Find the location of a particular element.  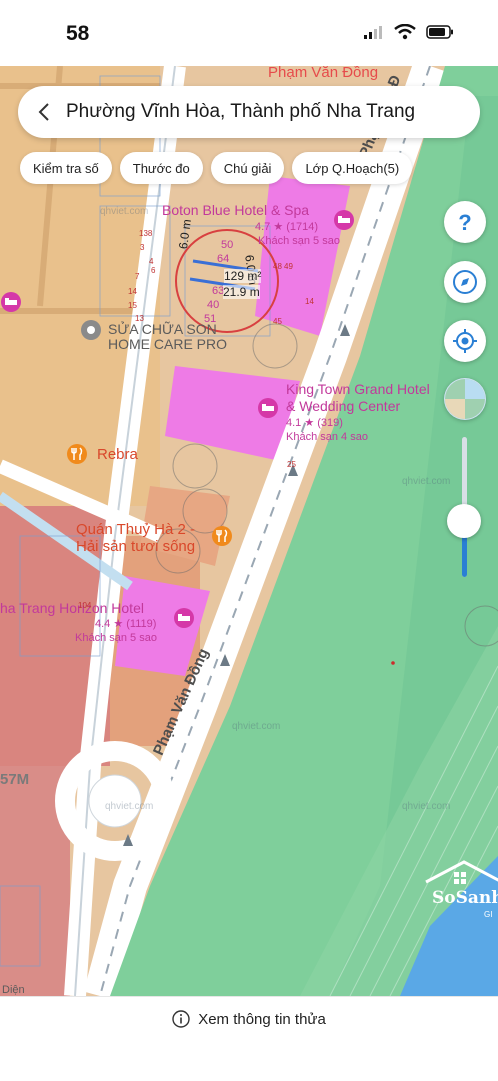

poi-rebra: Rebra is located at coordinates (117, 454).